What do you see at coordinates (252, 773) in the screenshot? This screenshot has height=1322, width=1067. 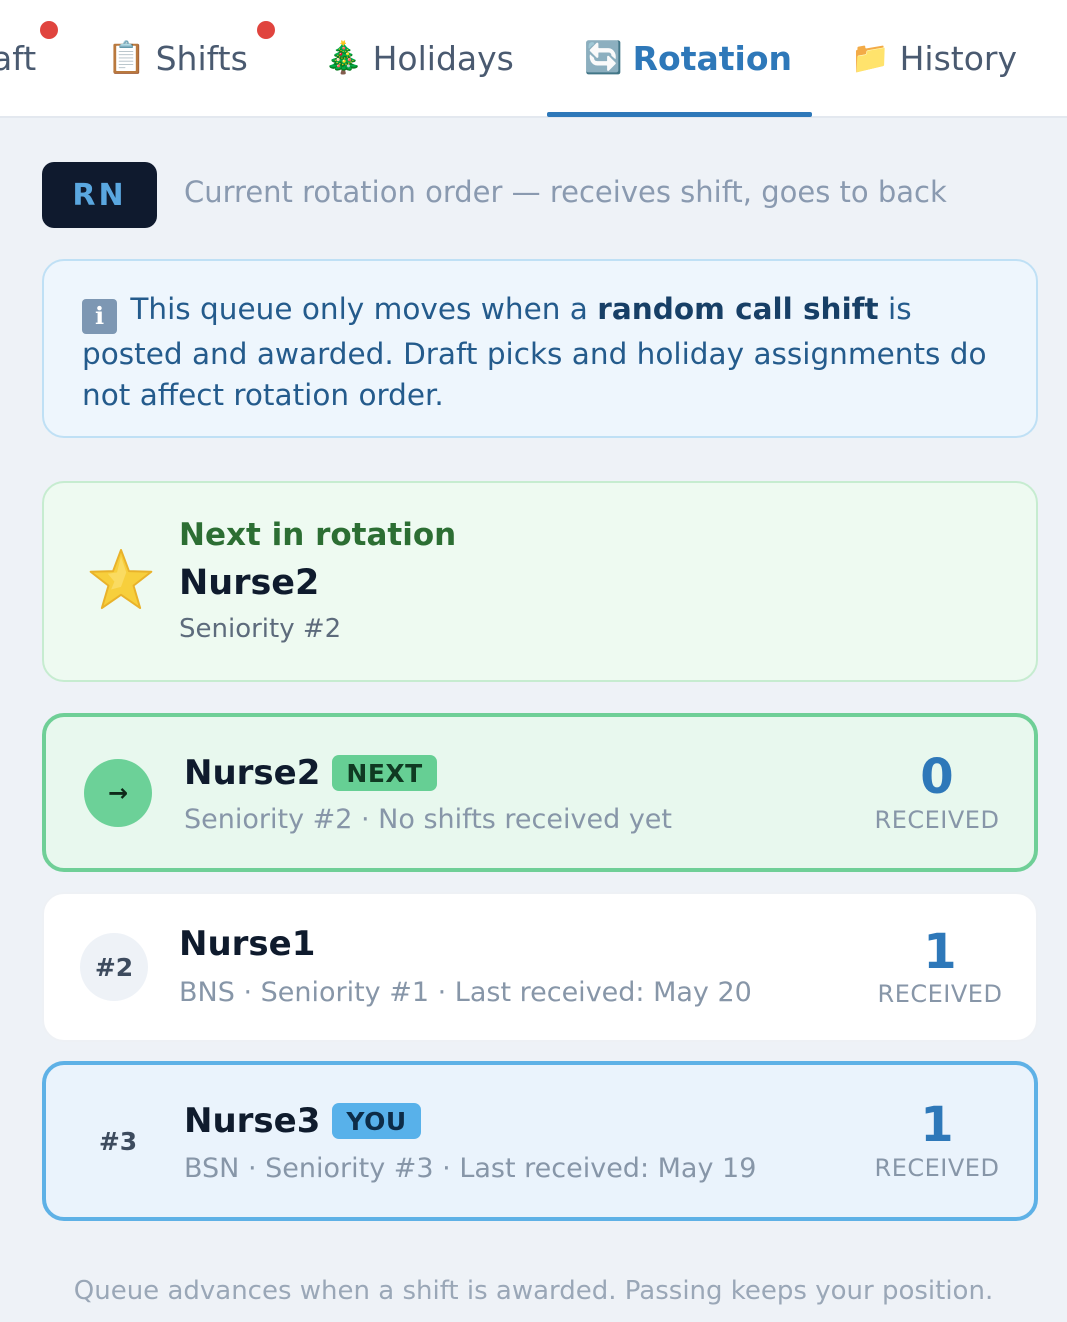 I see `nurse-name: Nurse2` at bounding box center [252, 773].